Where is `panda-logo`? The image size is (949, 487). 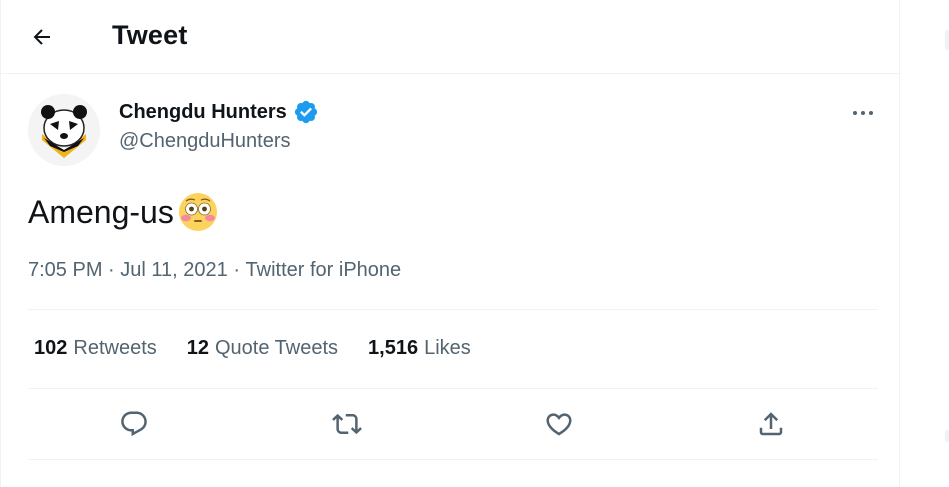
panda-logo is located at coordinates (64, 130).